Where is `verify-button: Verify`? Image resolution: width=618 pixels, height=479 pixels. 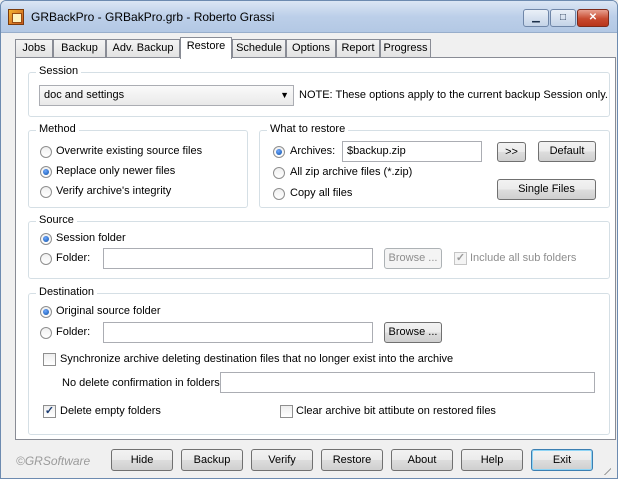 verify-button: Verify is located at coordinates (282, 460).